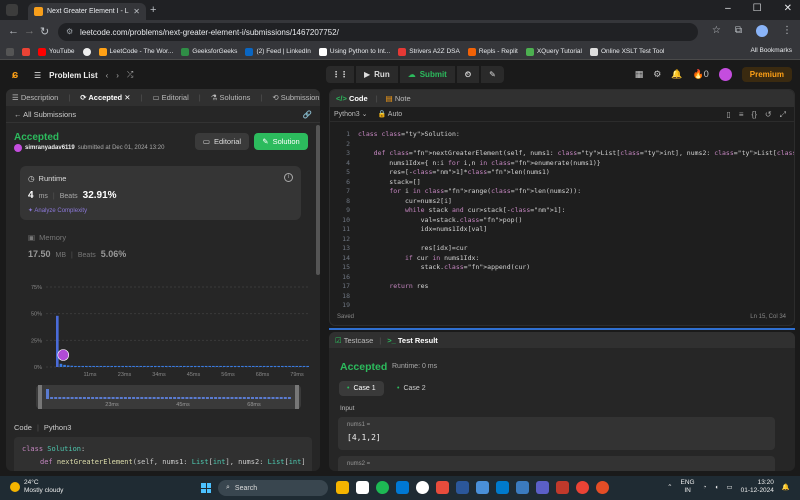 The height and width of the screenshot is (500, 800). Describe the element at coordinates (352, 98) in the screenshot. I see `tab-code: </> Code` at that location.